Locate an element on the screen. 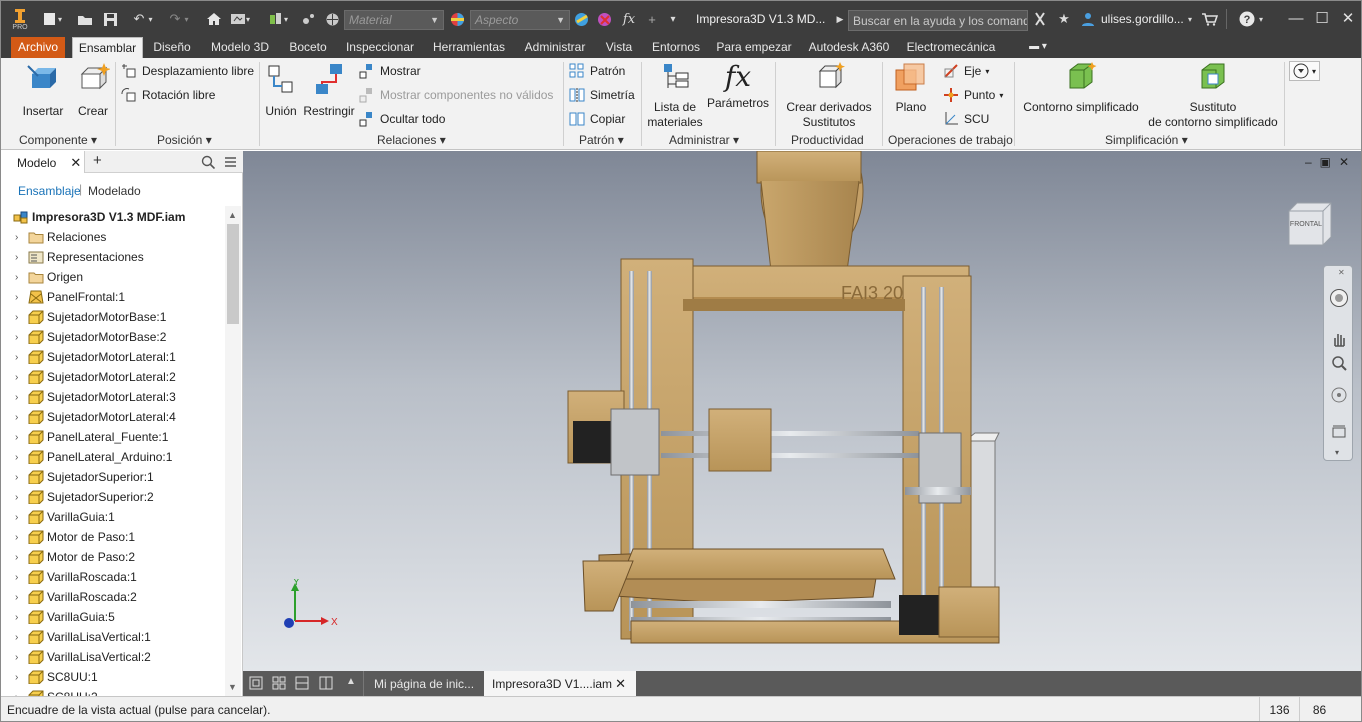  tab-electromecanica: Electromecánica is located at coordinates (951, 47).